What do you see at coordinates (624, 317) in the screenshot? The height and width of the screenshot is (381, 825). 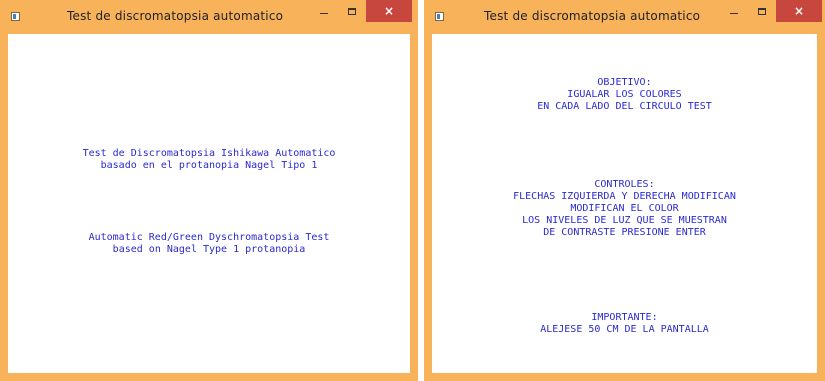 I see `section-heading: IMPORTANTE:` at bounding box center [624, 317].